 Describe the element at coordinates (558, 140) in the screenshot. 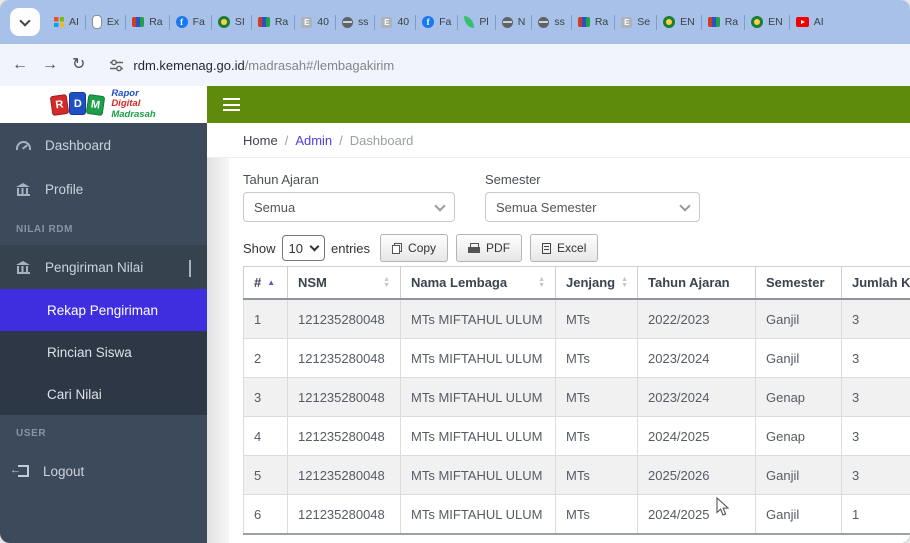

I see `breadcrumb: Home / Admin / Dashboard` at that location.